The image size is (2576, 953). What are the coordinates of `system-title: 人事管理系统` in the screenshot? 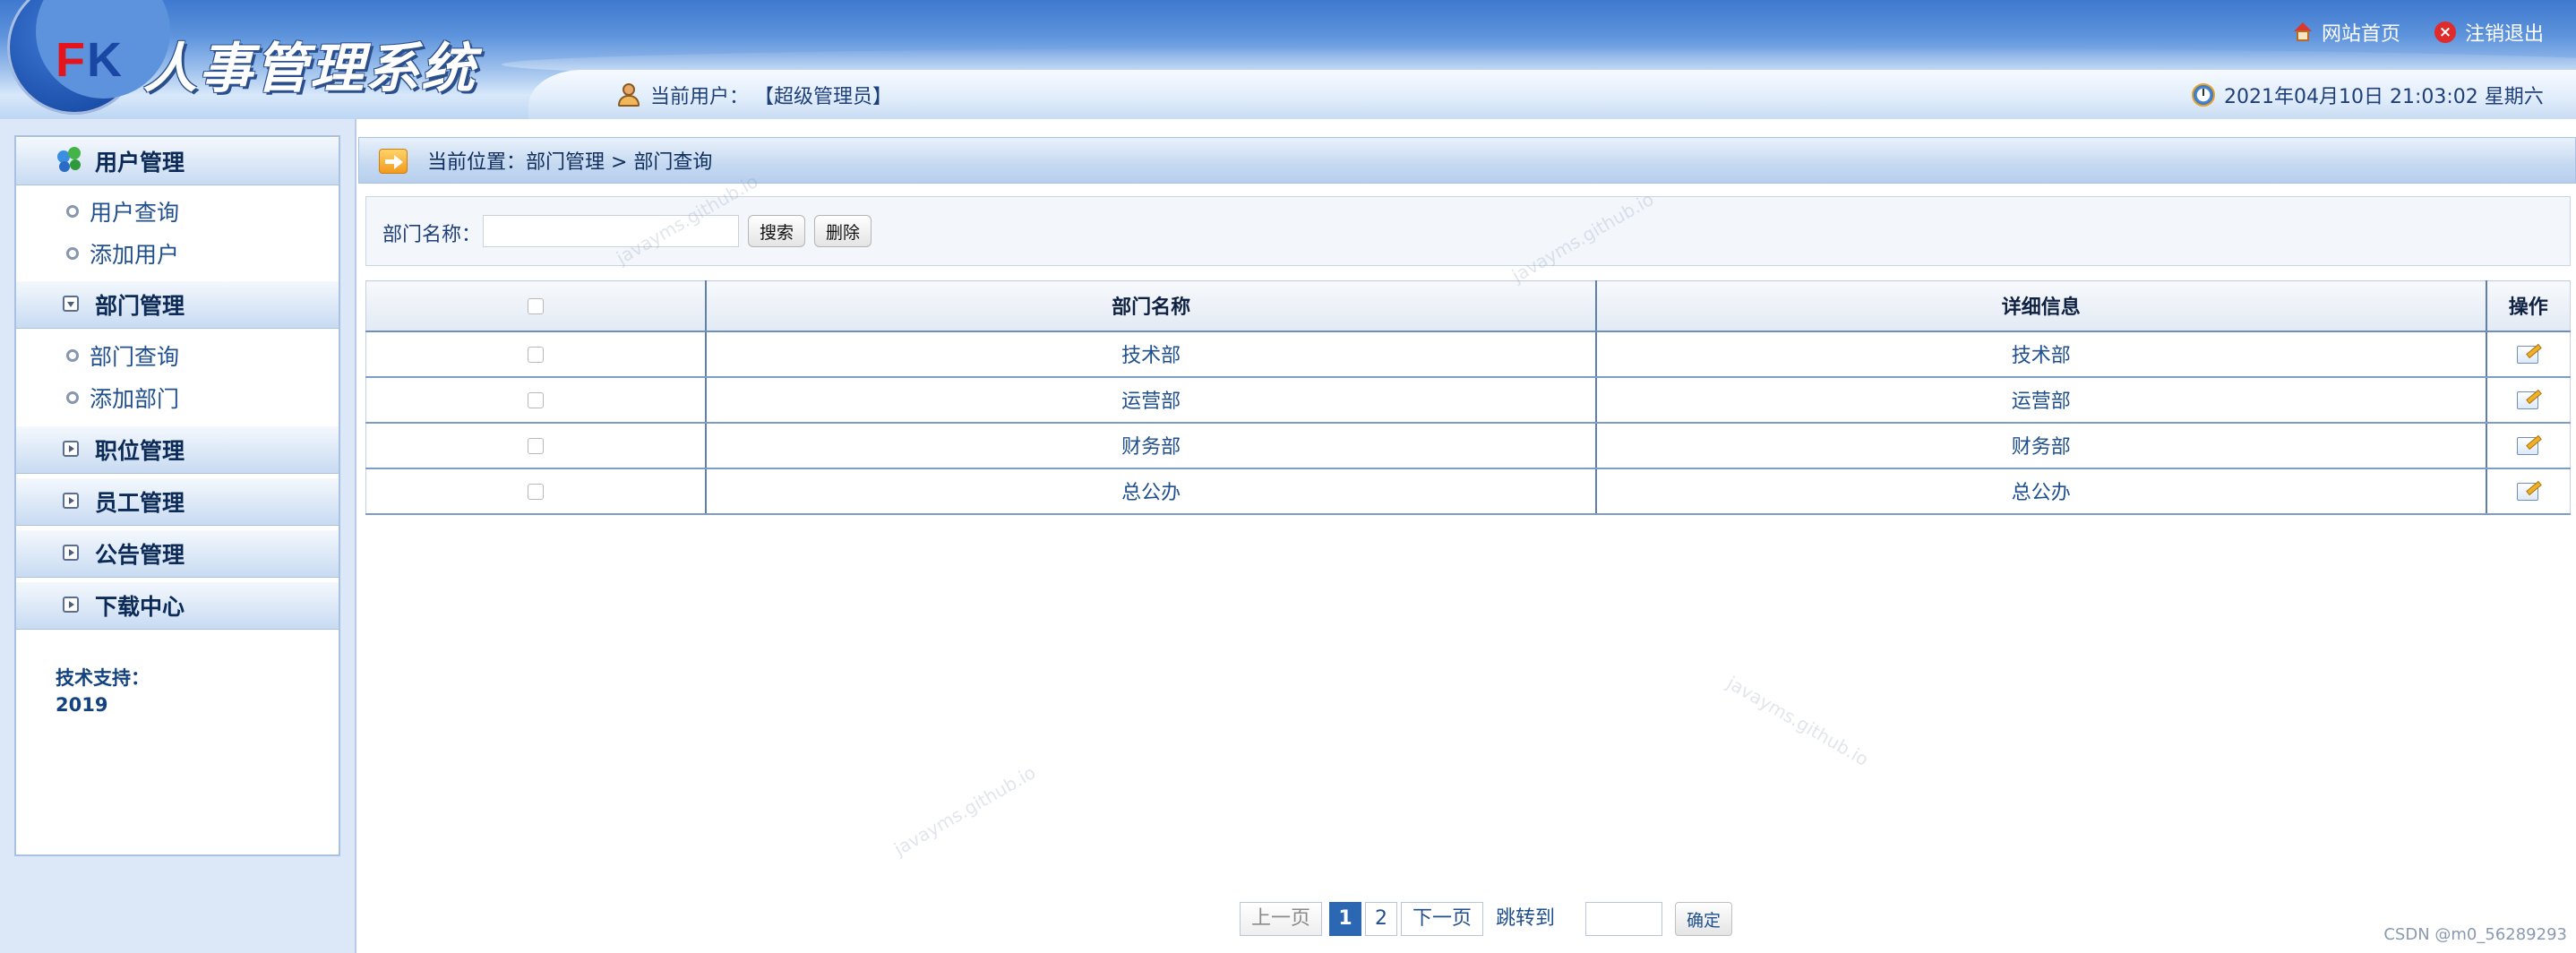 It's located at (310, 69).